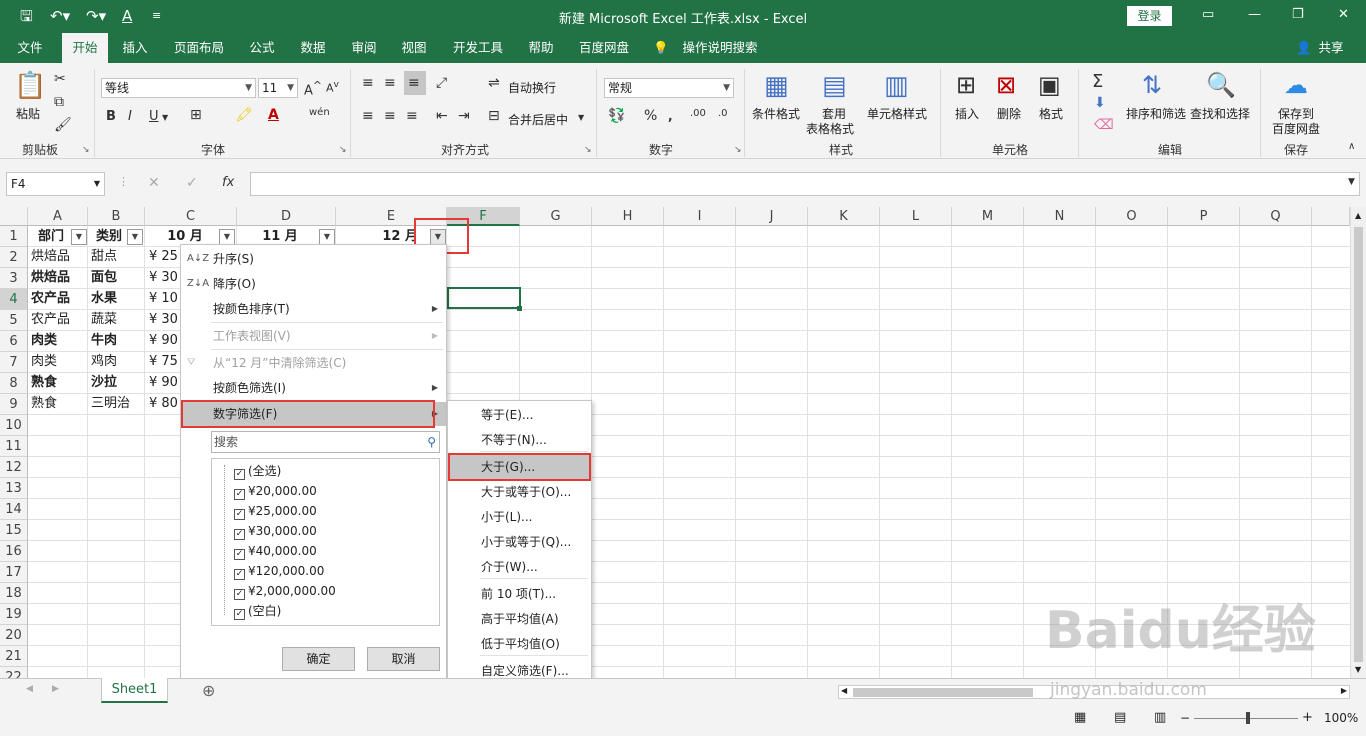 The height and width of the screenshot is (736, 1366). Describe the element at coordinates (178, 88) in the screenshot. I see `font-name-combo: 等线 ▼` at that location.